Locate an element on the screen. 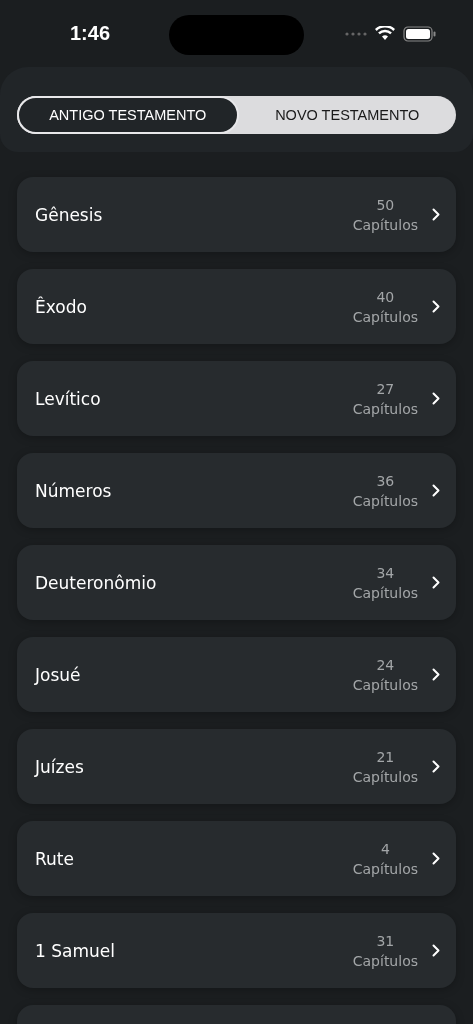 This screenshot has width=473, height=1024. chapter-count: 27 is located at coordinates (385, 389).